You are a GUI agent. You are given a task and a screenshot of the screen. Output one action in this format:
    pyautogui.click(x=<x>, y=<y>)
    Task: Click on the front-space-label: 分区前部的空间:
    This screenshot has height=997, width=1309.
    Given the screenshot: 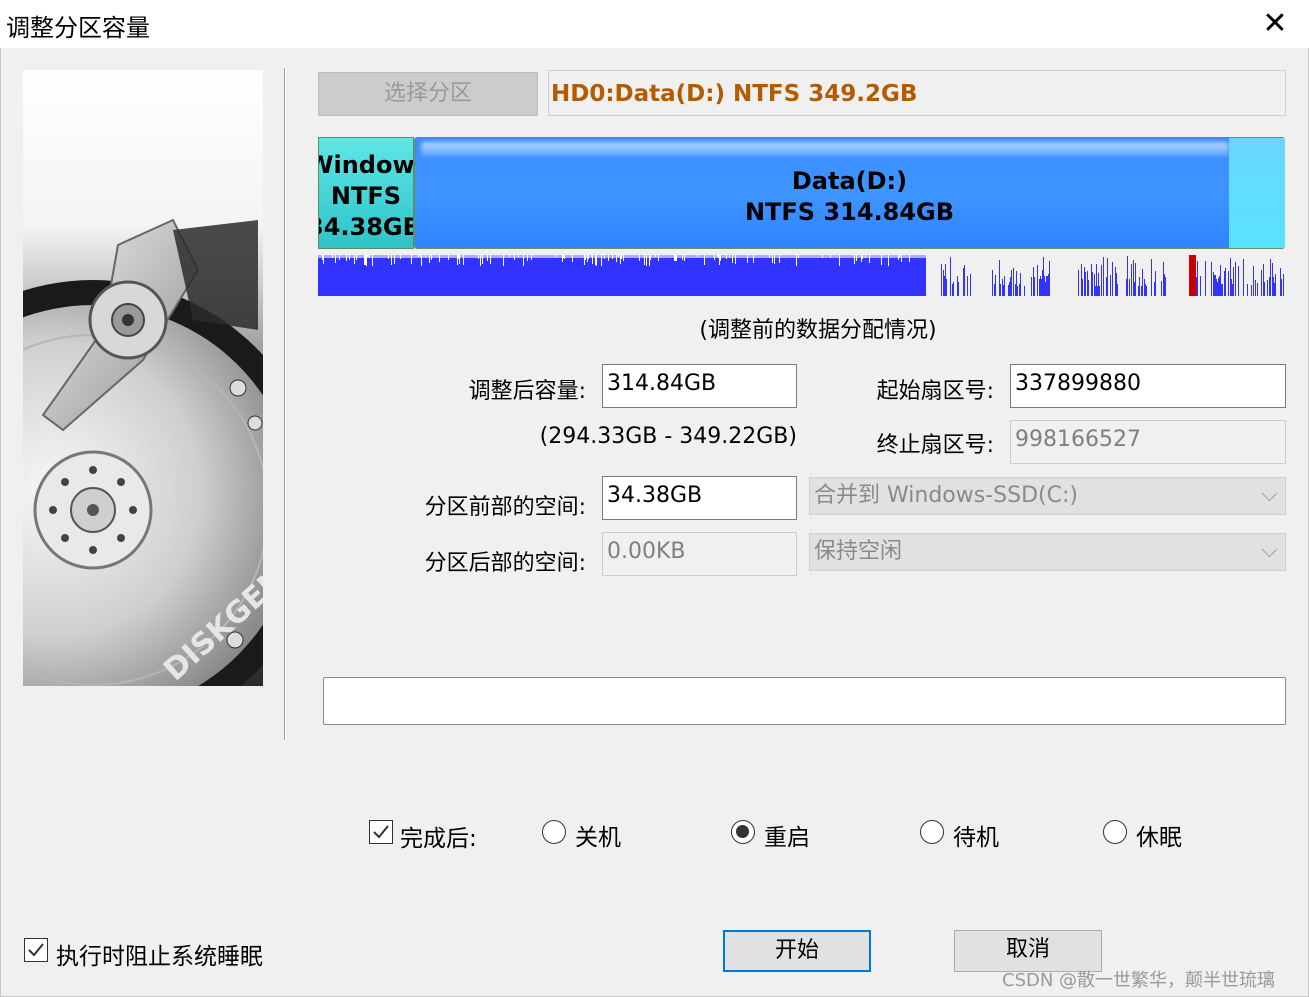 What is the action you would take?
    pyautogui.click(x=505, y=507)
    